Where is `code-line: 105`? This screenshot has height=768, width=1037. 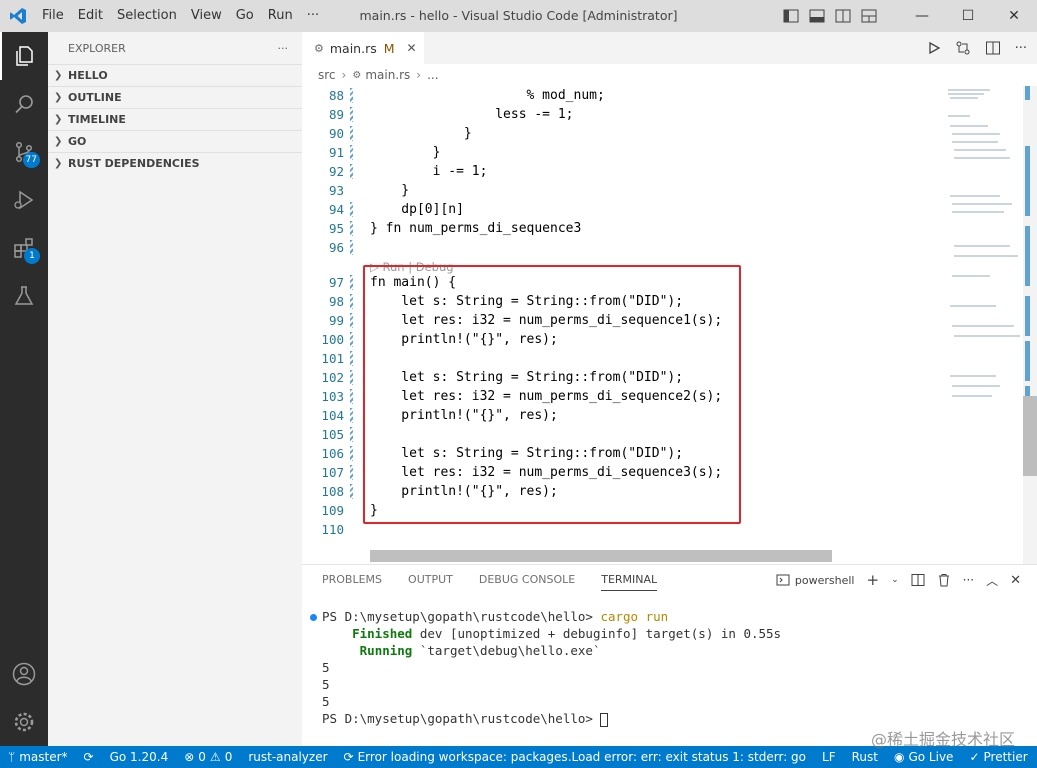
code-line: 105 is located at coordinates (621, 434).